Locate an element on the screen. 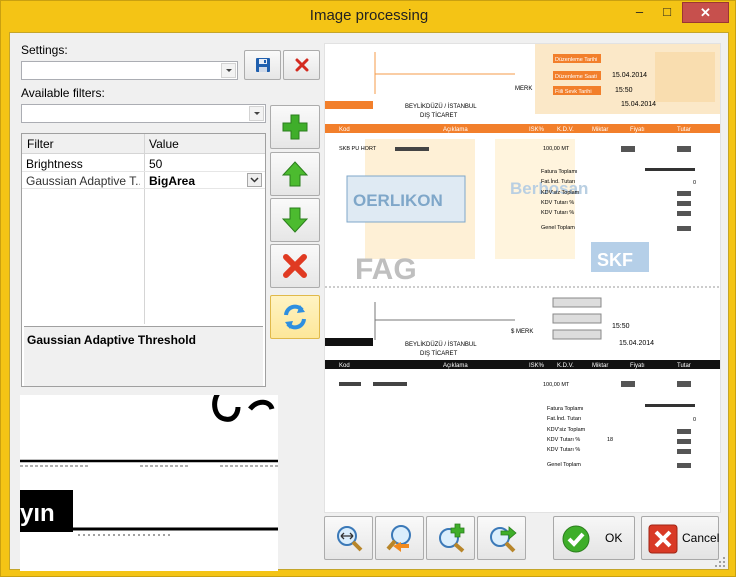 The image size is (736, 577). move-down-icon is located at coordinates (295, 220).